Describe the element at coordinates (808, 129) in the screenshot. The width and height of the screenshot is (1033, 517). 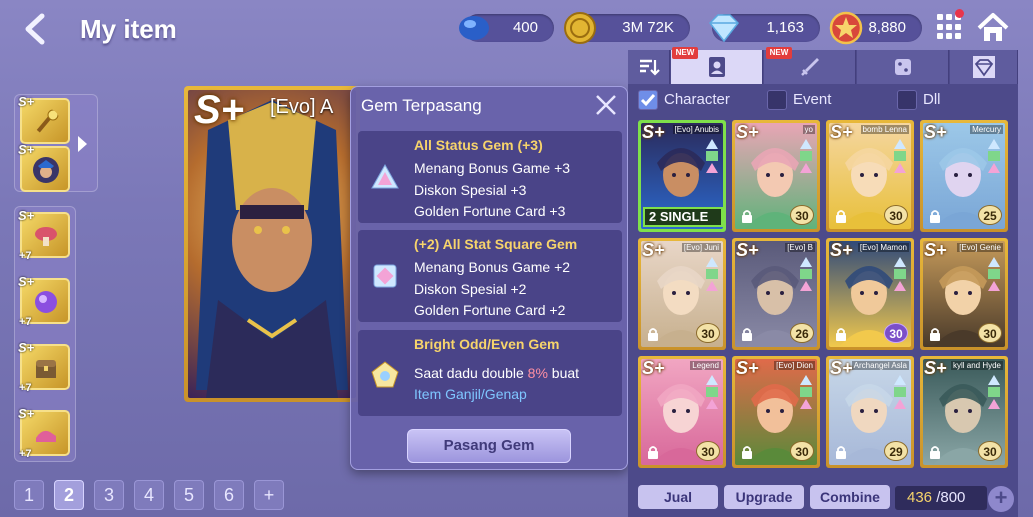
I see `character-name: yo` at that location.